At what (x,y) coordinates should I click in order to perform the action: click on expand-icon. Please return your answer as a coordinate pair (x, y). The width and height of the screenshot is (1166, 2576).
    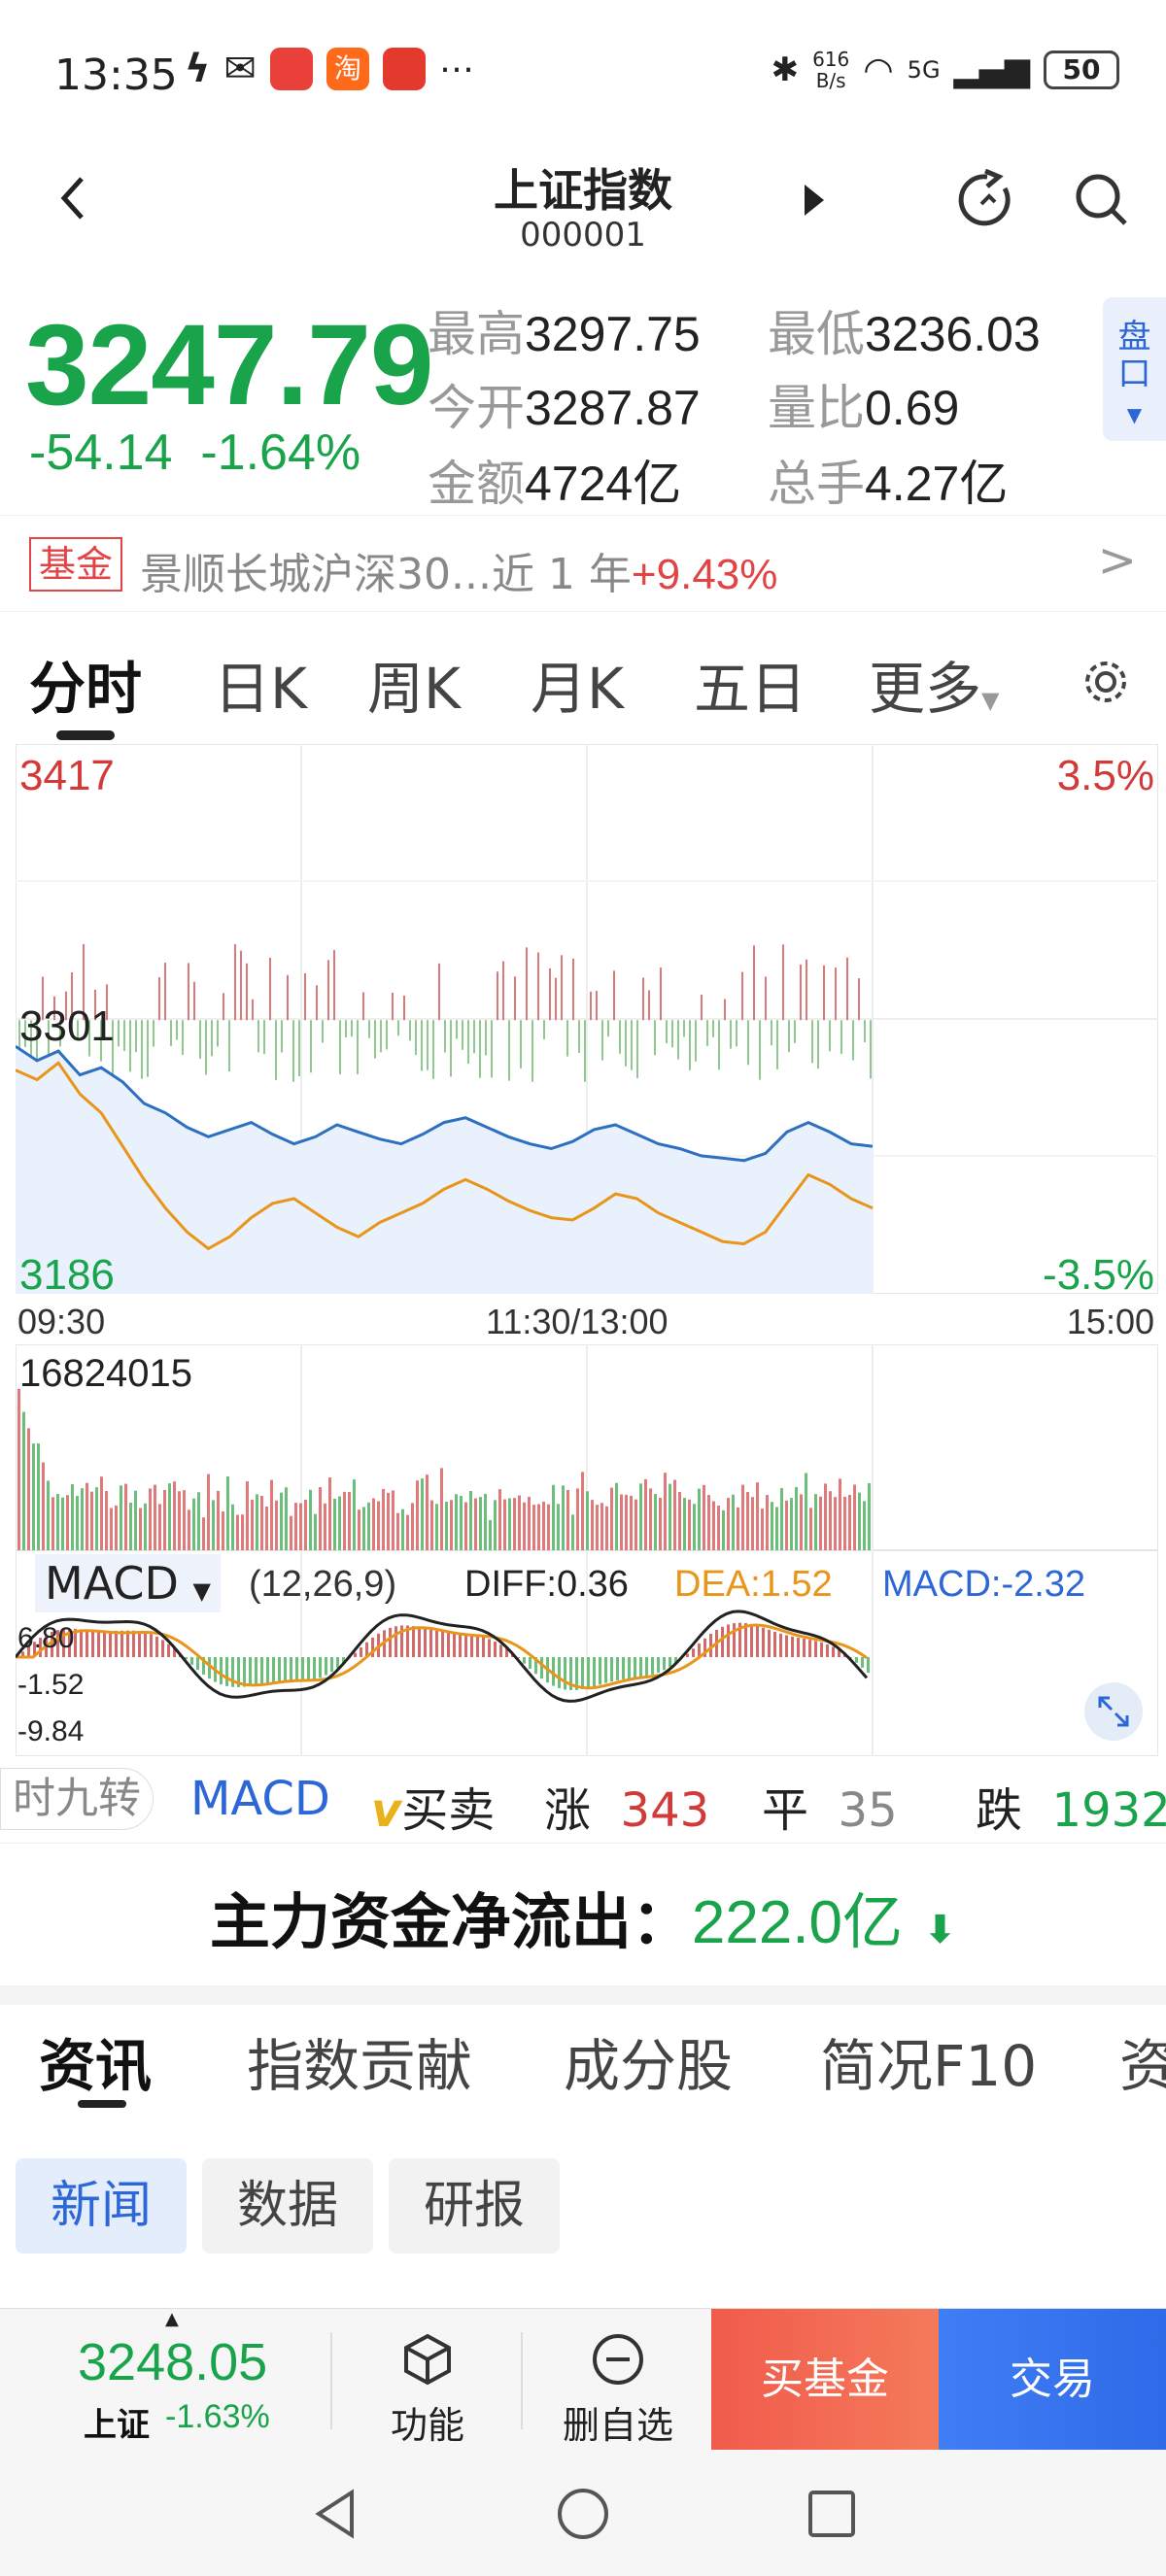
    Looking at the image, I should click on (1113, 1711).